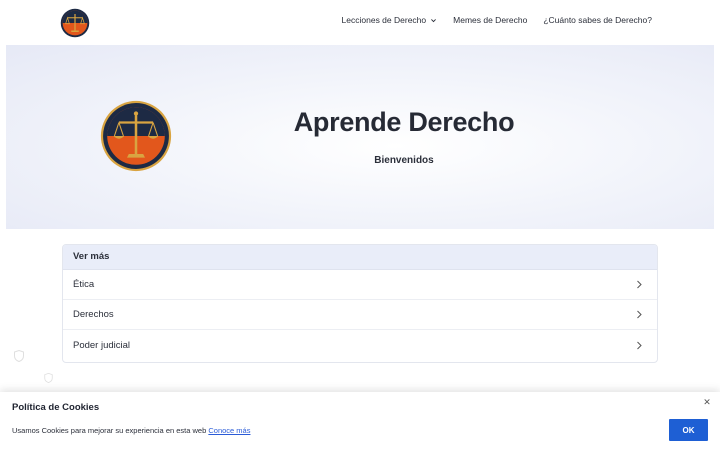  I want to click on list-item-poder-judicial: Poder judicial, so click(360, 345).